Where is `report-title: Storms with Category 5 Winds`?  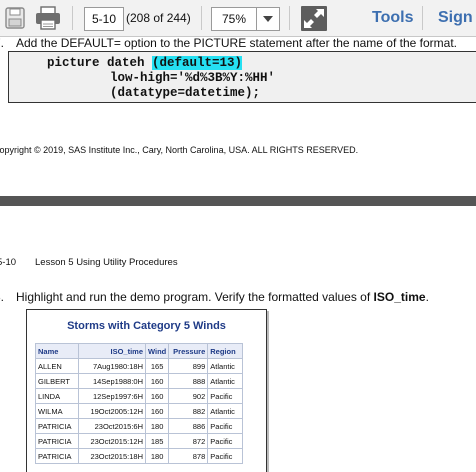 report-title: Storms with Category 5 Winds is located at coordinates (146, 326).